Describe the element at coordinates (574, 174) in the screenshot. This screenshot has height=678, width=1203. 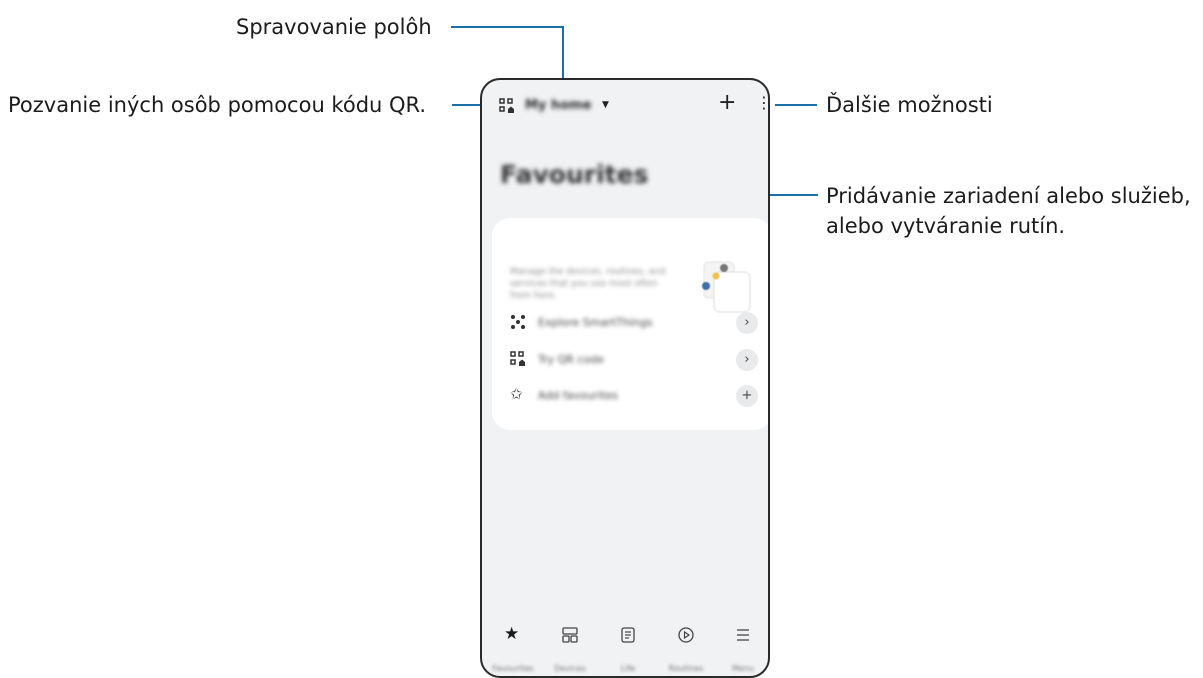
I see `page-title: Favourites` at that location.